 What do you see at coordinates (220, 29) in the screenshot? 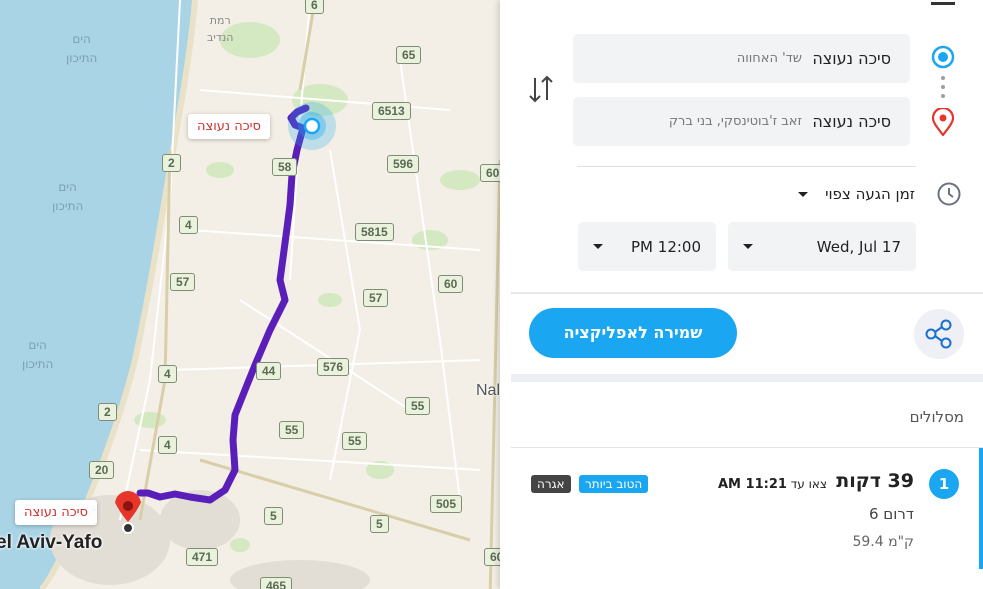
I see `town-label: רמת הנדיב` at bounding box center [220, 29].